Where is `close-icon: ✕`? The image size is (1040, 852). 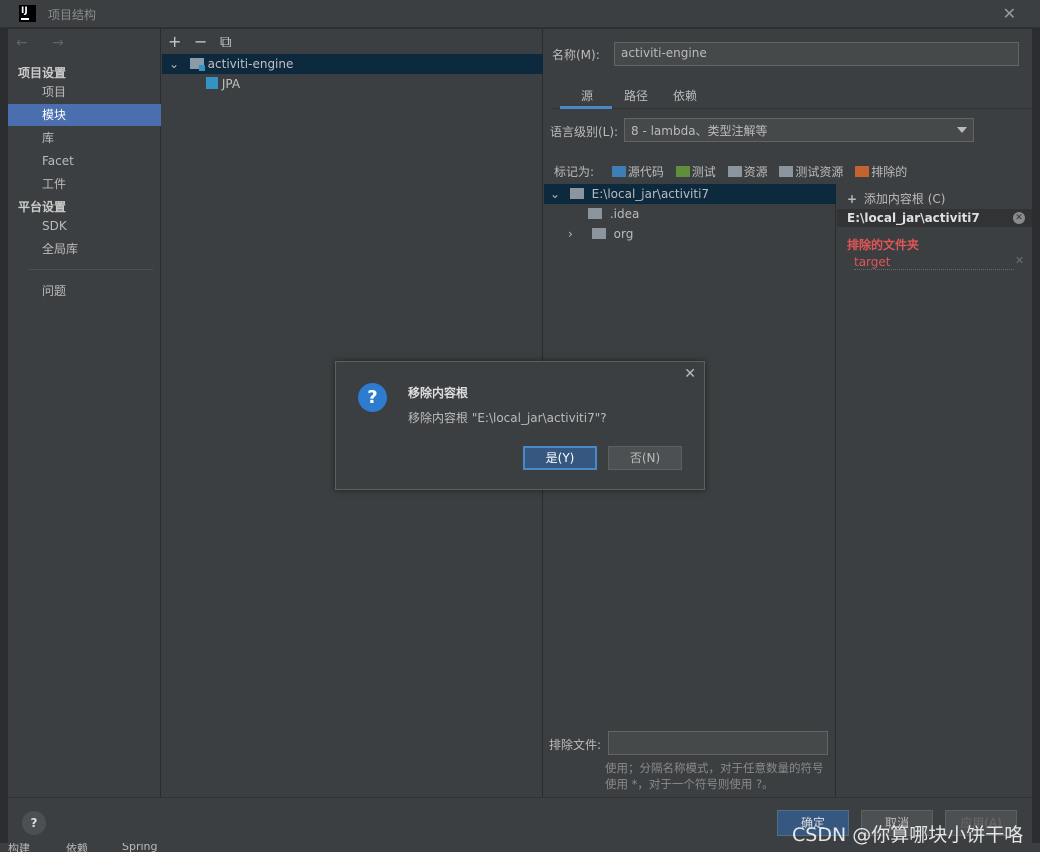
close-icon: ✕ is located at coordinates (690, 374).